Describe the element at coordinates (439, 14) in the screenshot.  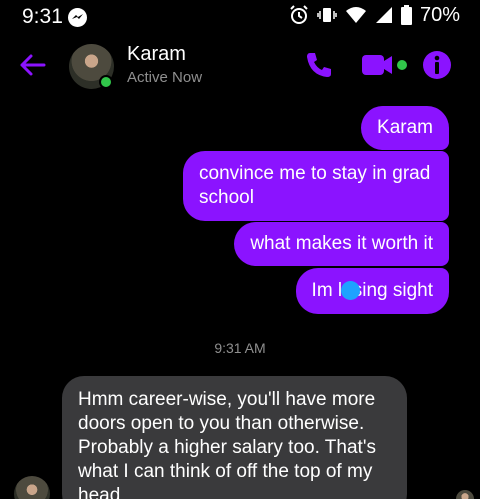
I see `battery-percent: 70%` at that location.